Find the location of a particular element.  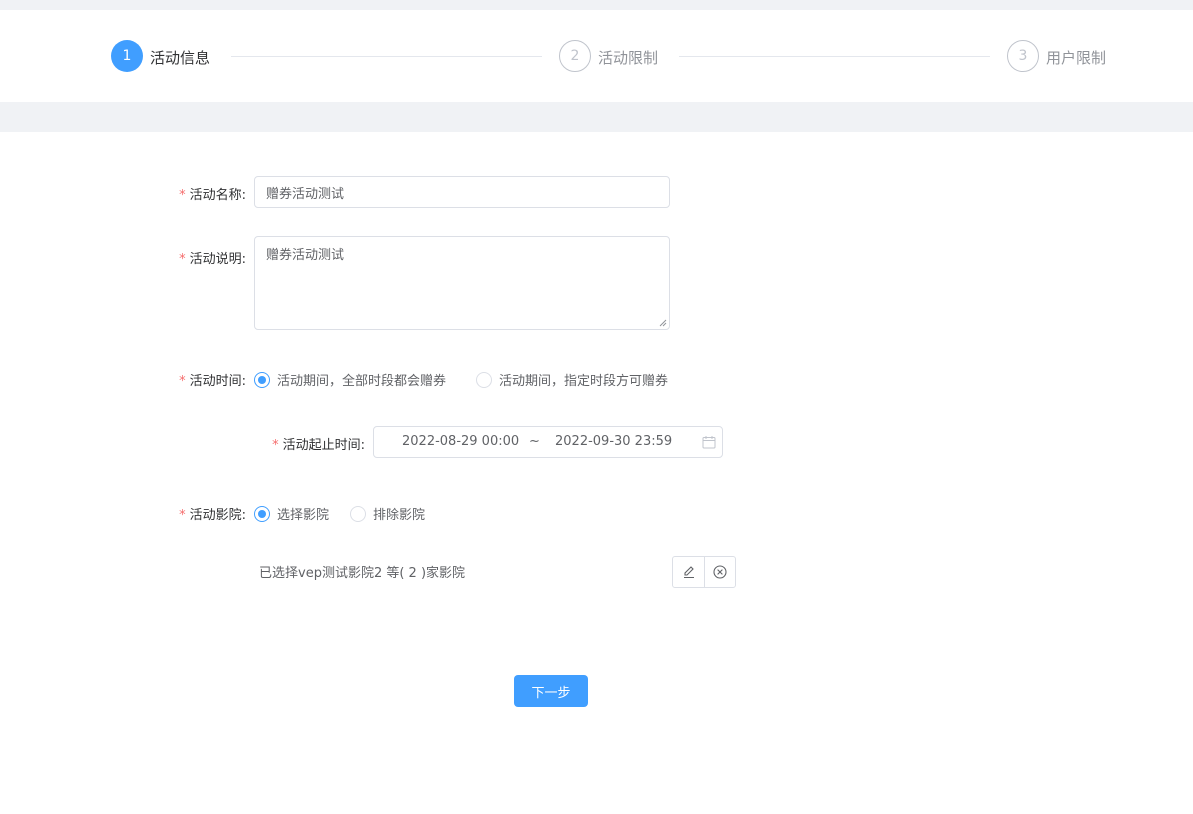

activity-name-label-text: 活动名称: is located at coordinates (217, 195).